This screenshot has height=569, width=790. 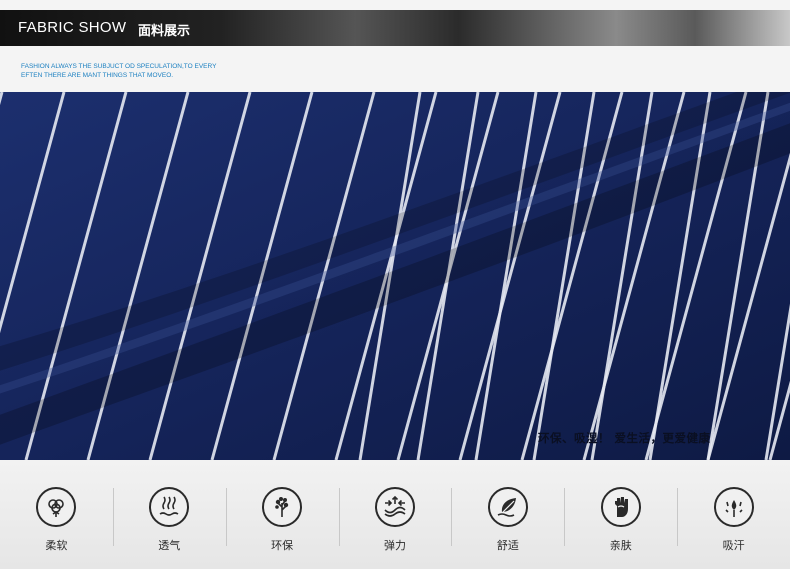 What do you see at coordinates (282, 545) in the screenshot?
I see `feature-label: 环保` at bounding box center [282, 545].